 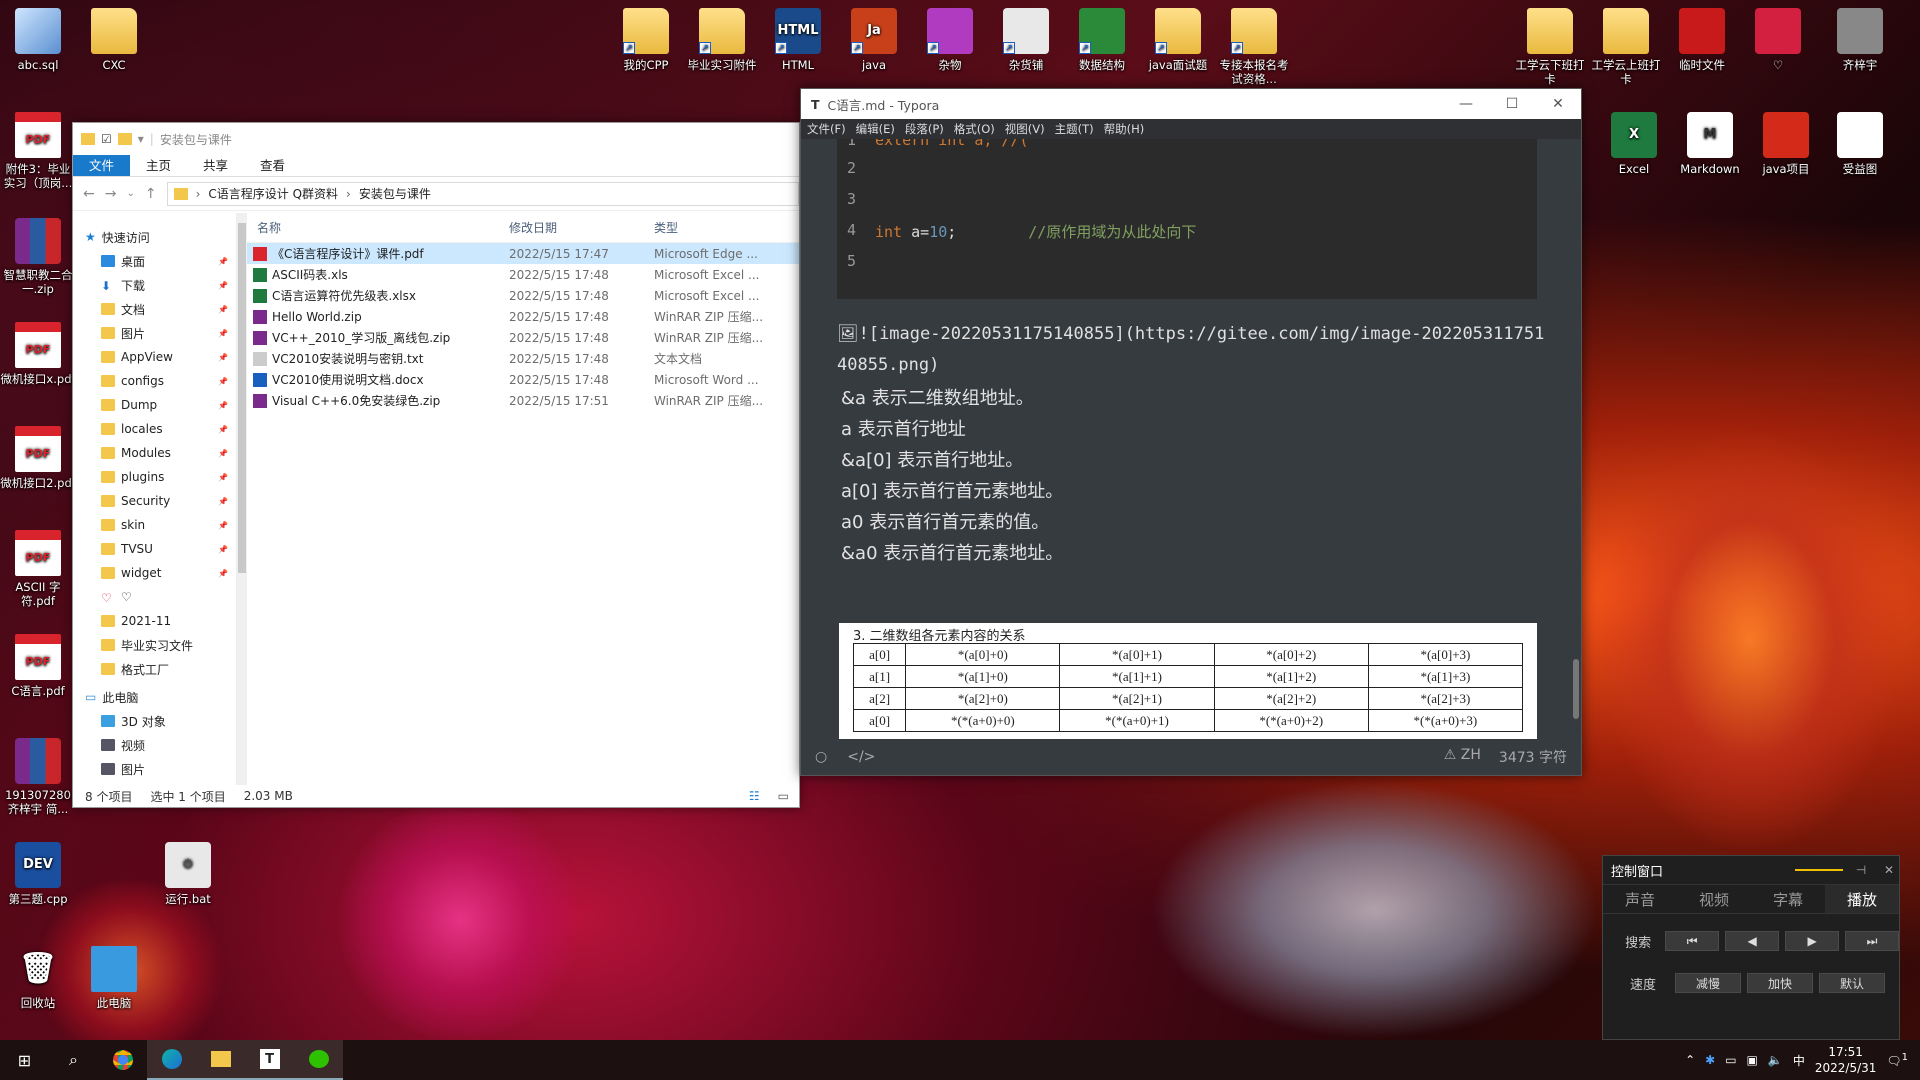 What do you see at coordinates (1702, 40) in the screenshot?
I see `desktop-icon: 临时文件` at bounding box center [1702, 40].